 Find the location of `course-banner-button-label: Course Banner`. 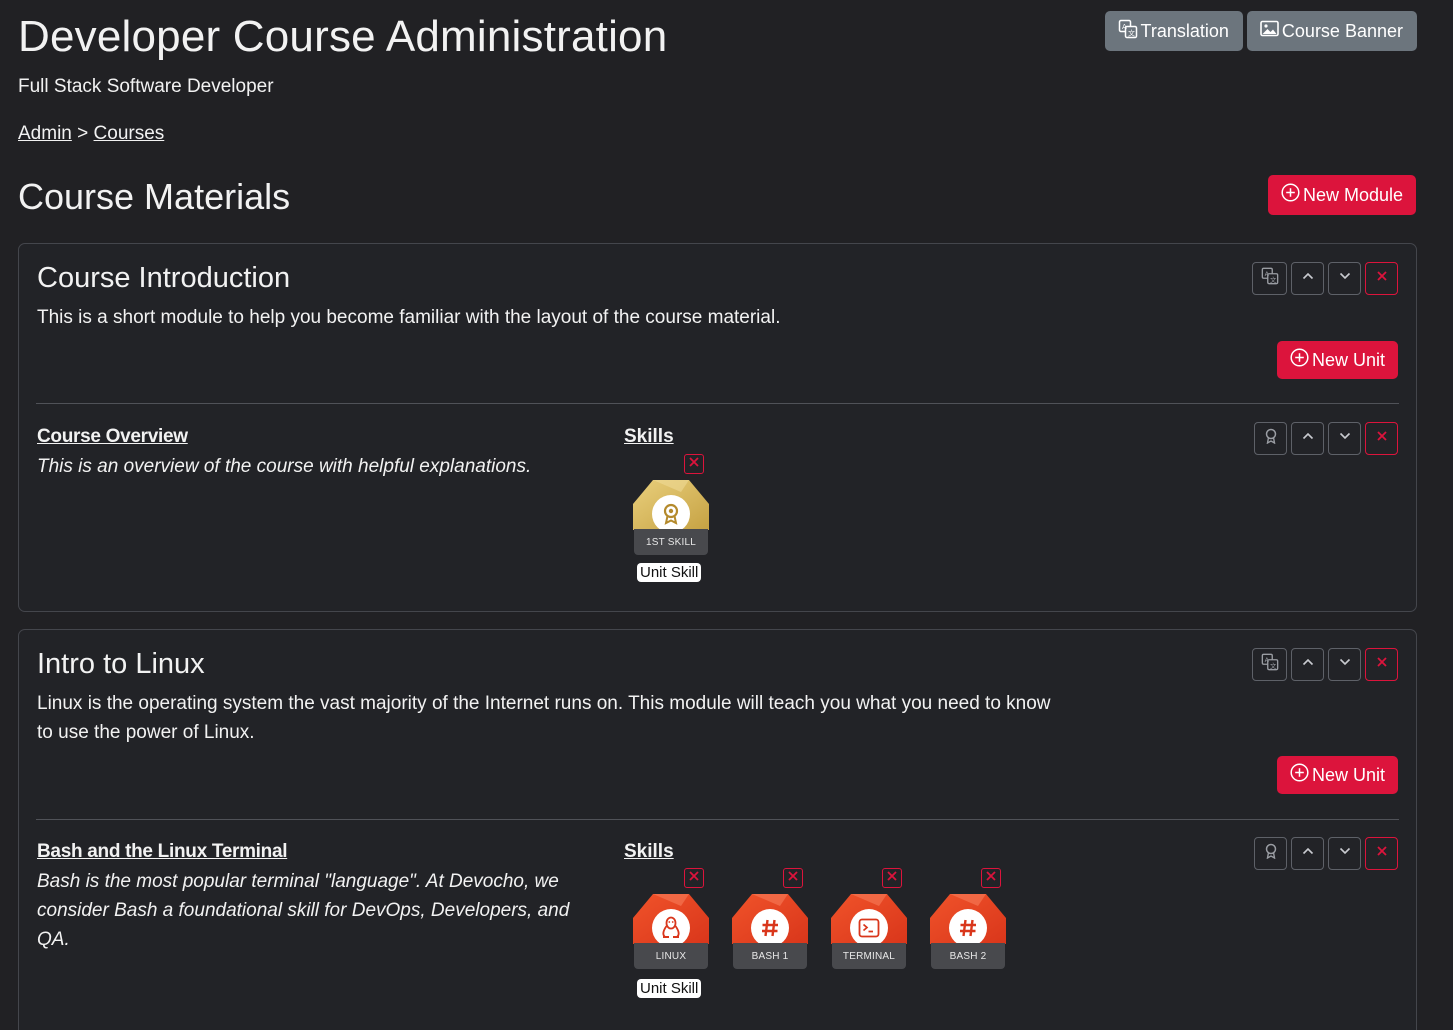

course-banner-button-label: Course Banner is located at coordinates (1342, 30).